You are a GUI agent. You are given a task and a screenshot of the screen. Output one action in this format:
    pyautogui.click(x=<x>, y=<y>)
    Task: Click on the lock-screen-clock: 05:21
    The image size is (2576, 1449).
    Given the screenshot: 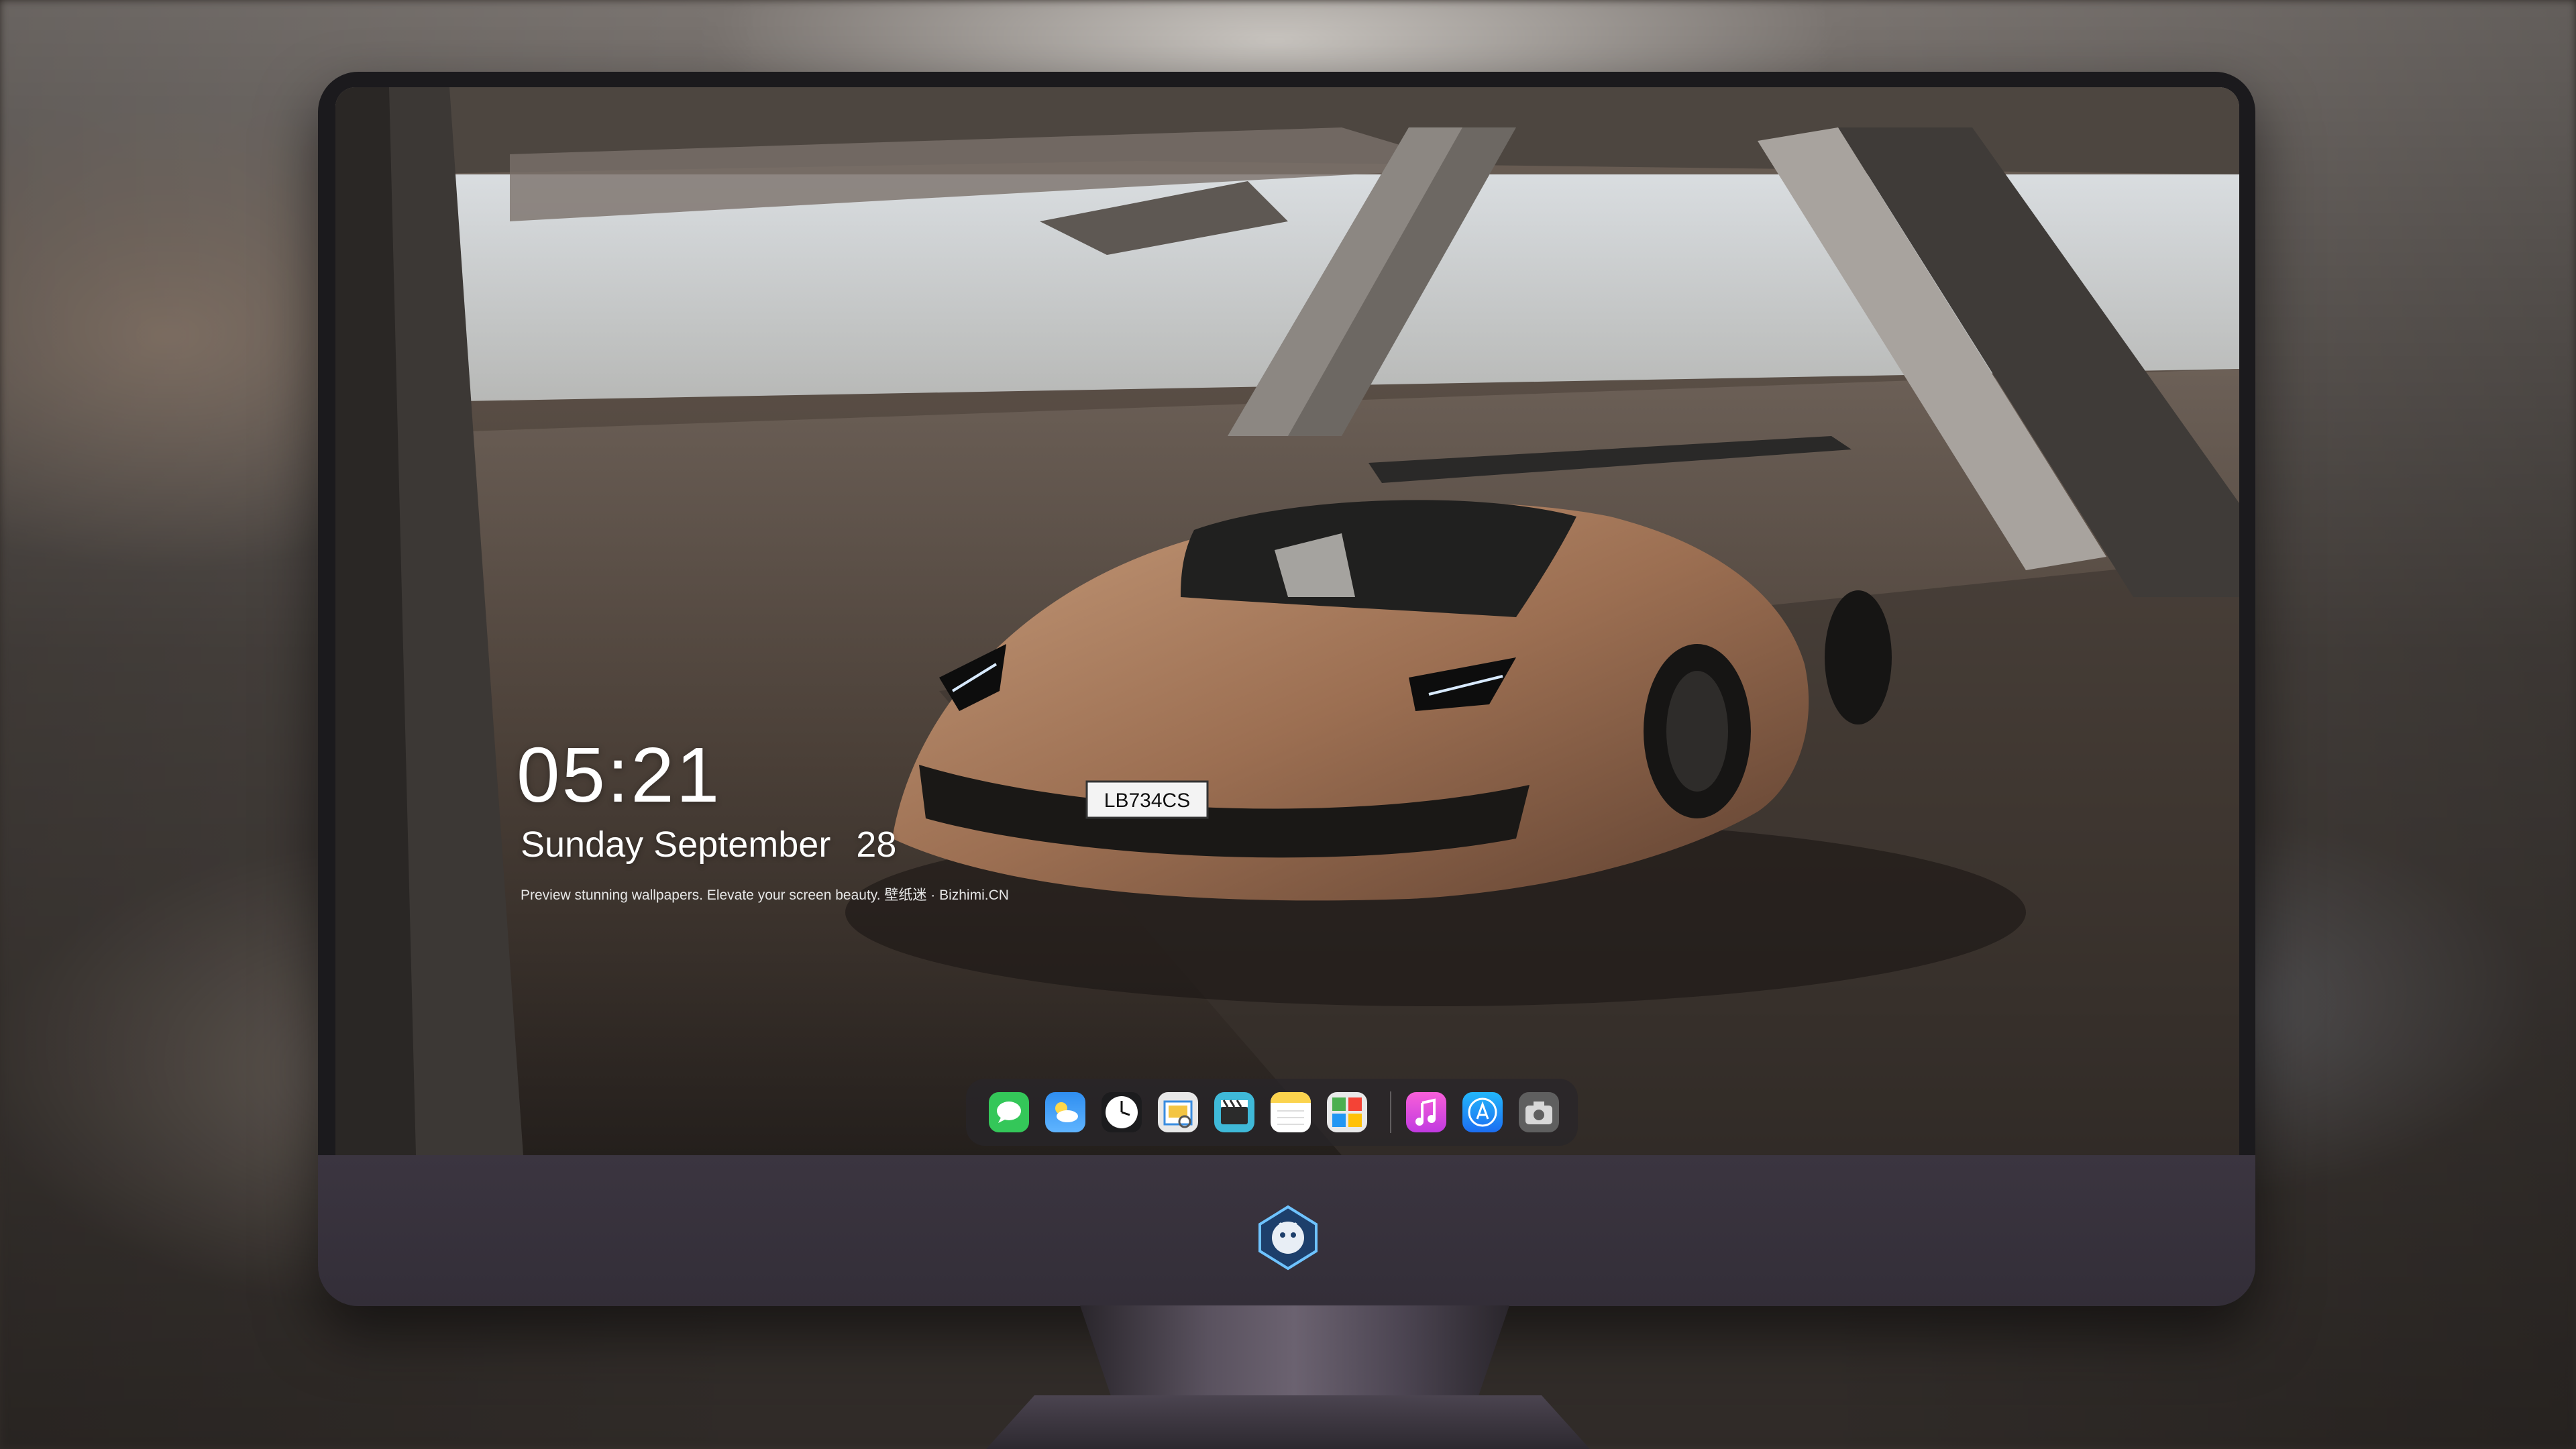 What is the action you would take?
    pyautogui.click(x=619, y=774)
    